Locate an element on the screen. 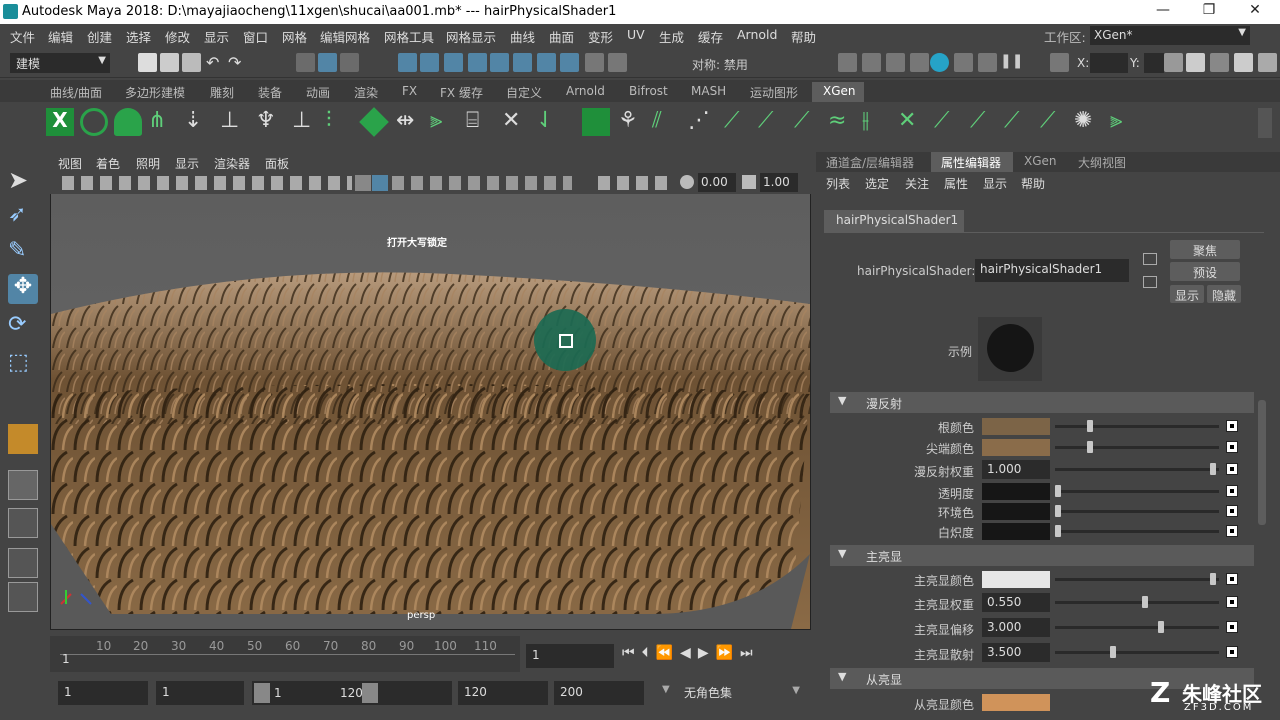 Image resolution: width=1280 pixels, height=720 pixels. smooth-shade-icon is located at coordinates (380, 183).